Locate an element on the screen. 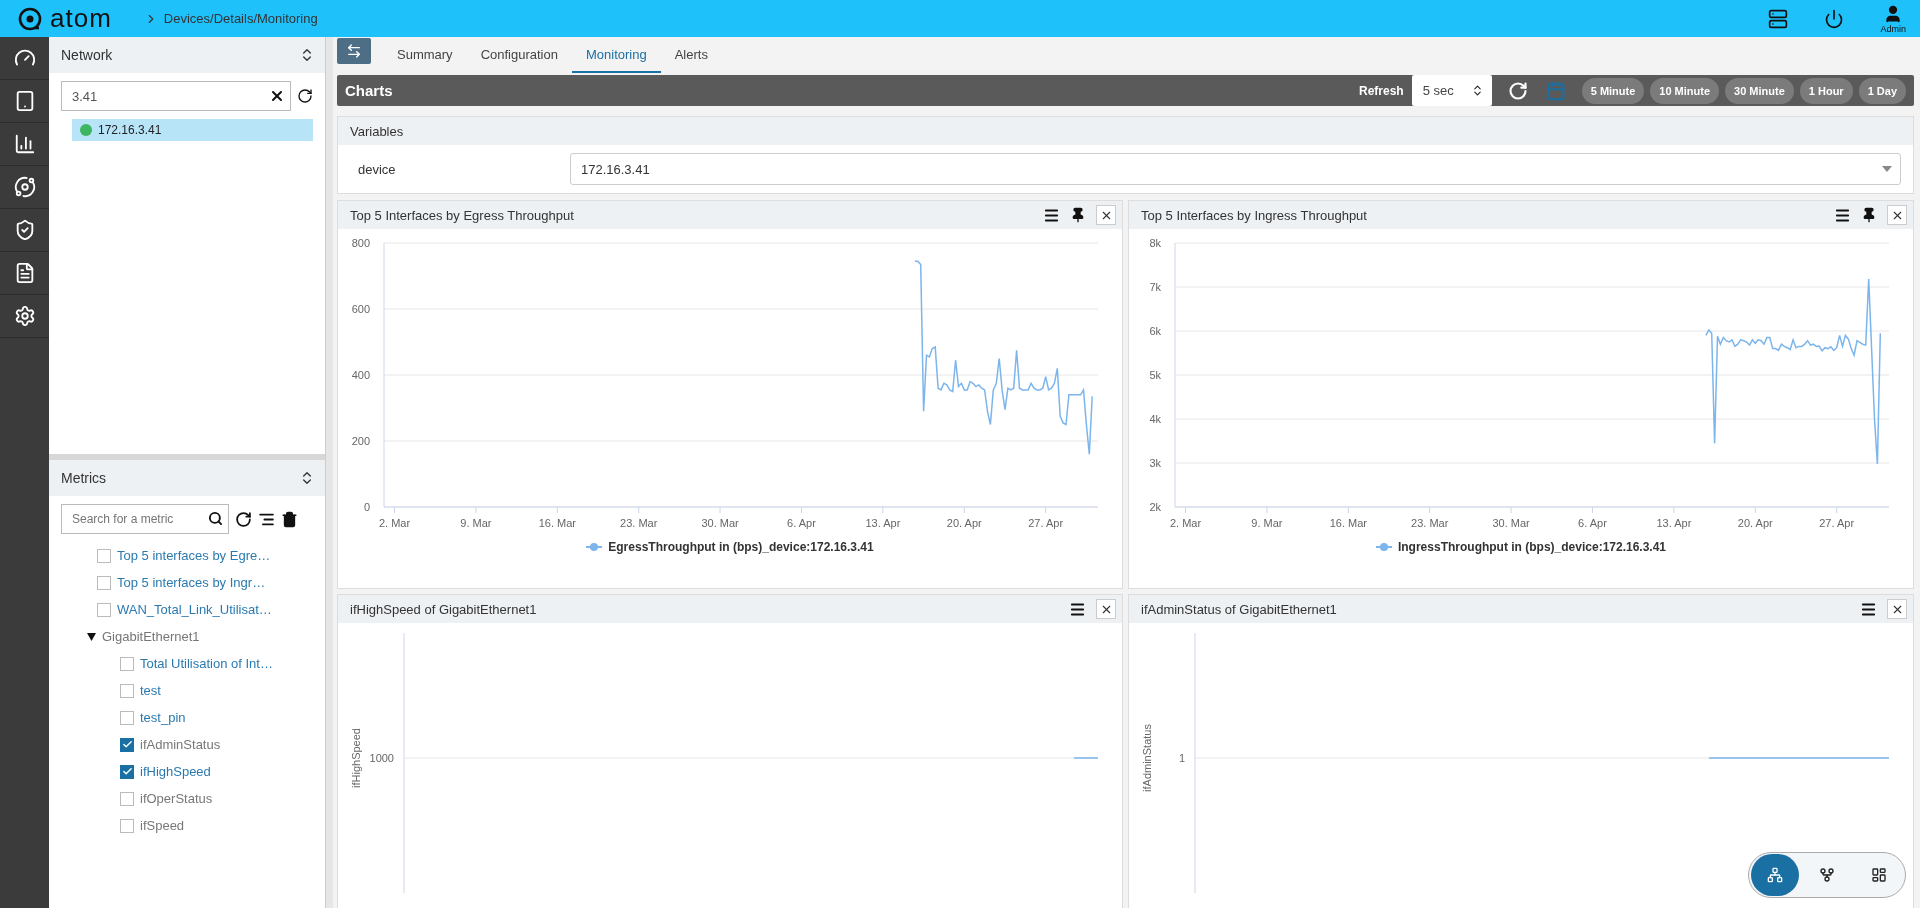  search-icon is located at coordinates (215, 518).